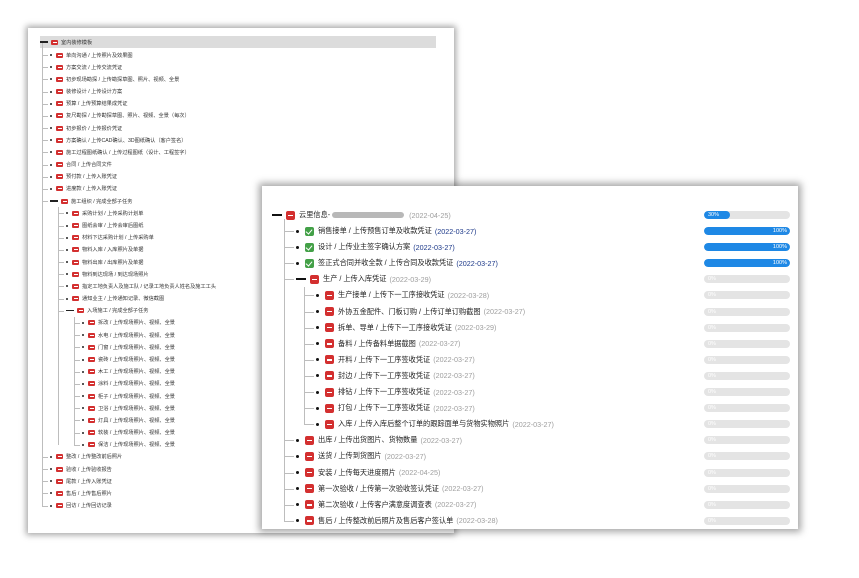 This screenshot has height=578, width=859. What do you see at coordinates (128, 384) in the screenshot?
I see `tree-item: 涂料 / 上传现场照片、视频、全景` at bounding box center [128, 384].